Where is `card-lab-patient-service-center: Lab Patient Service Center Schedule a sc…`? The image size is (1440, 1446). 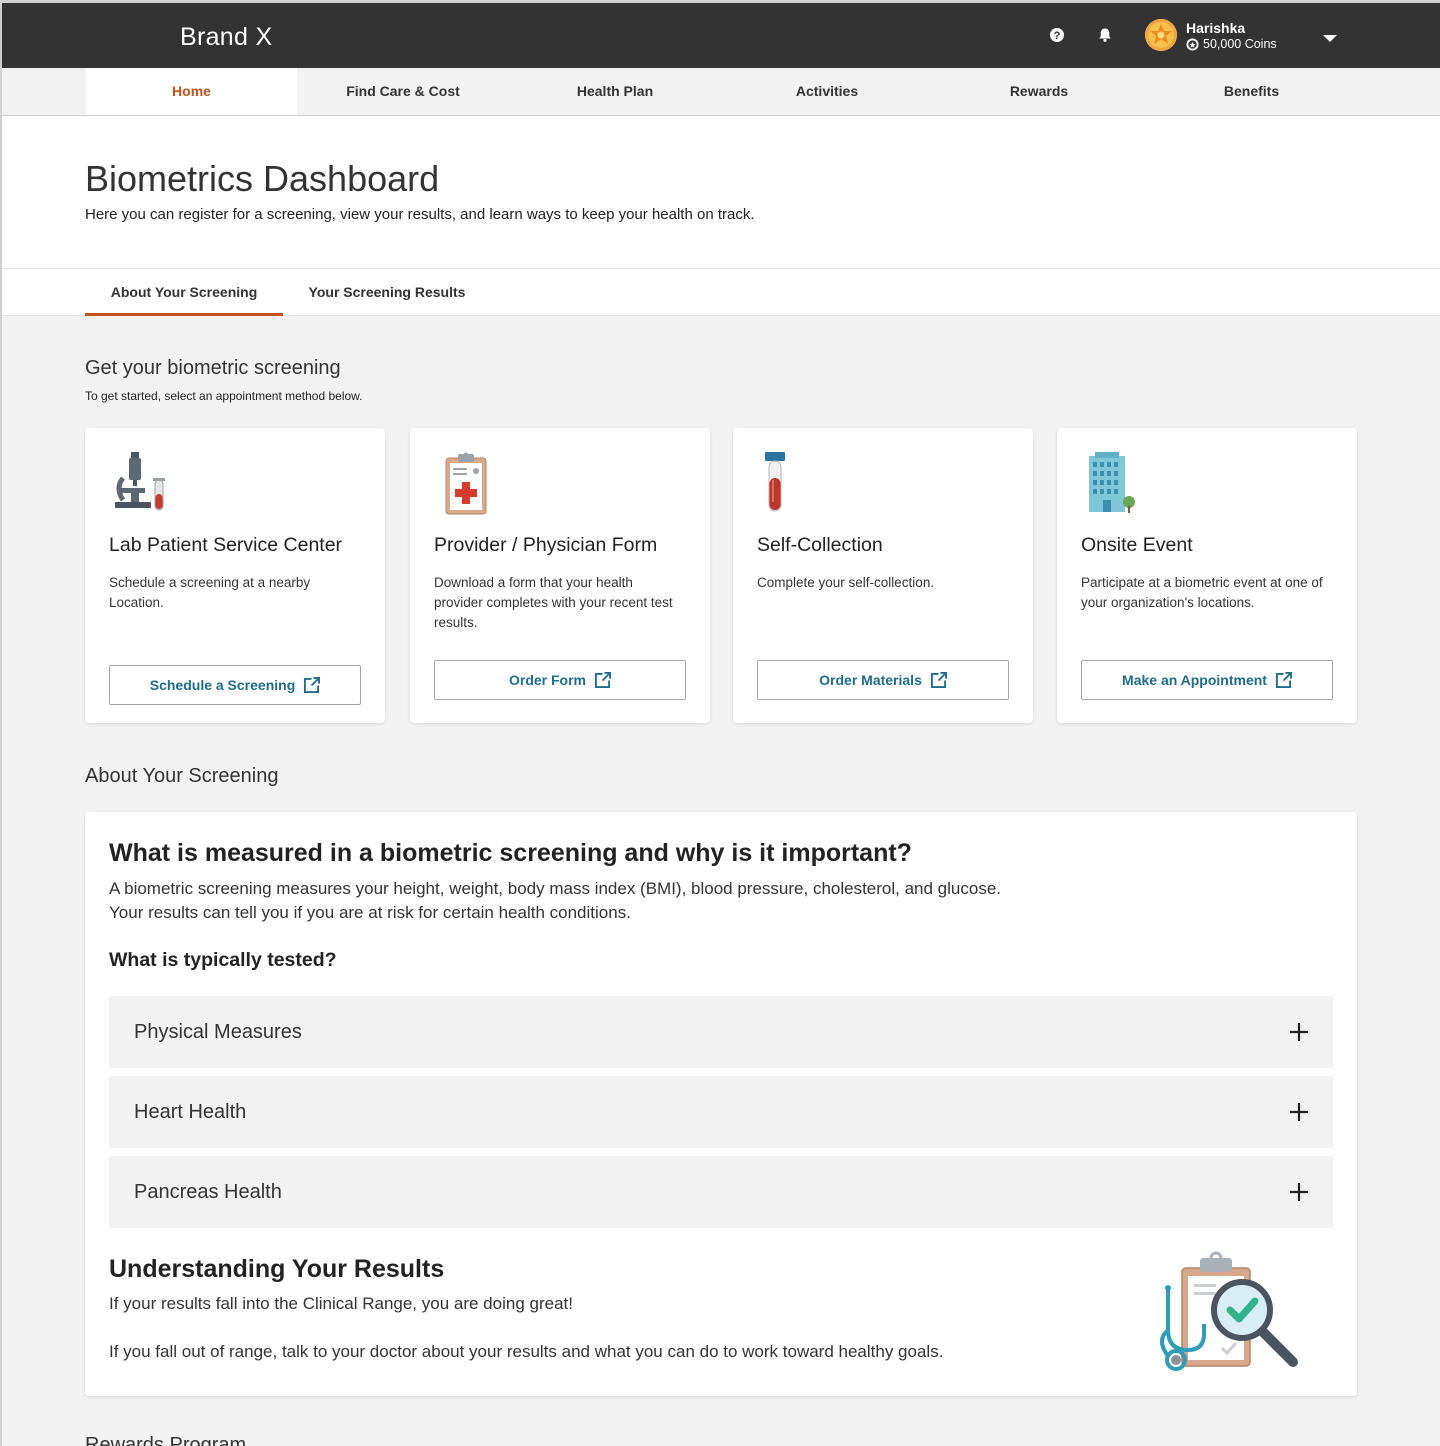 card-lab-patient-service-center: Lab Patient Service Center Schedule a sc… is located at coordinates (235, 575).